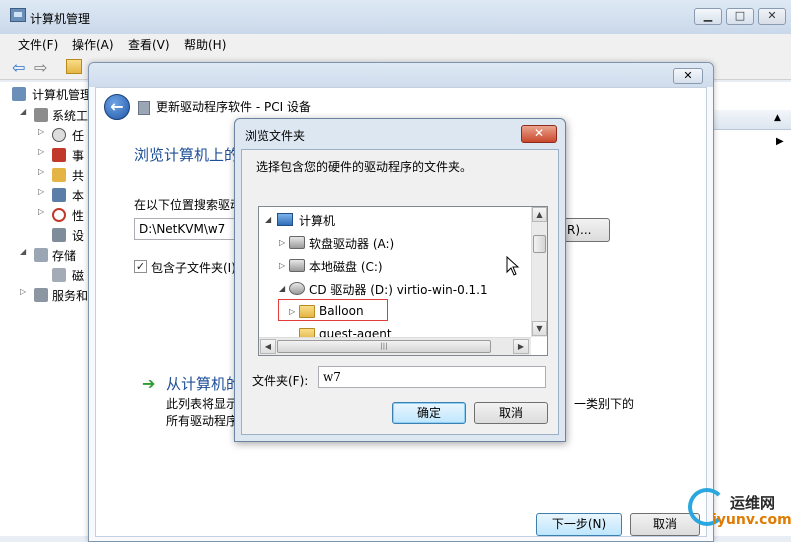  What do you see at coordinates (688, 76) in the screenshot?
I see `wizard-close-button: ✕` at bounding box center [688, 76].